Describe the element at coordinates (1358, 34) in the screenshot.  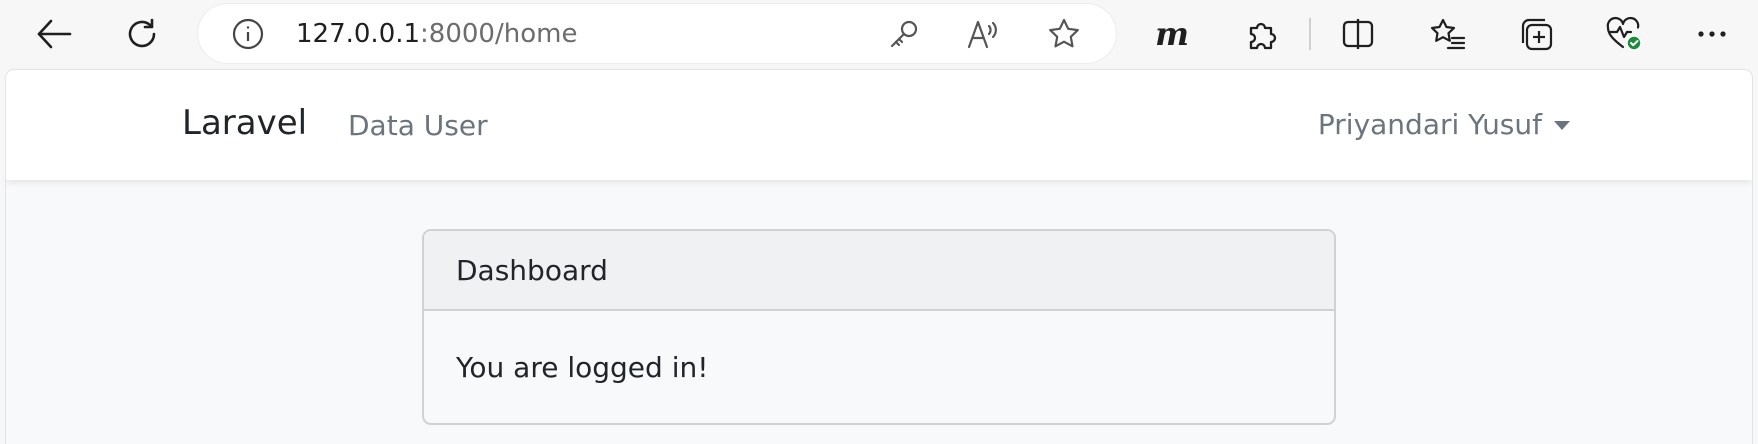
I see `split-screen-icon` at that location.